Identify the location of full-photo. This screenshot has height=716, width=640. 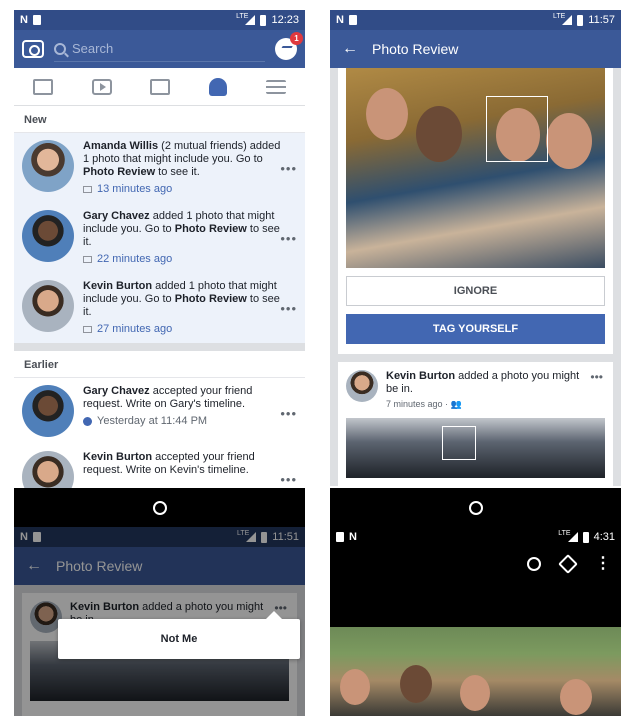
(475, 671).